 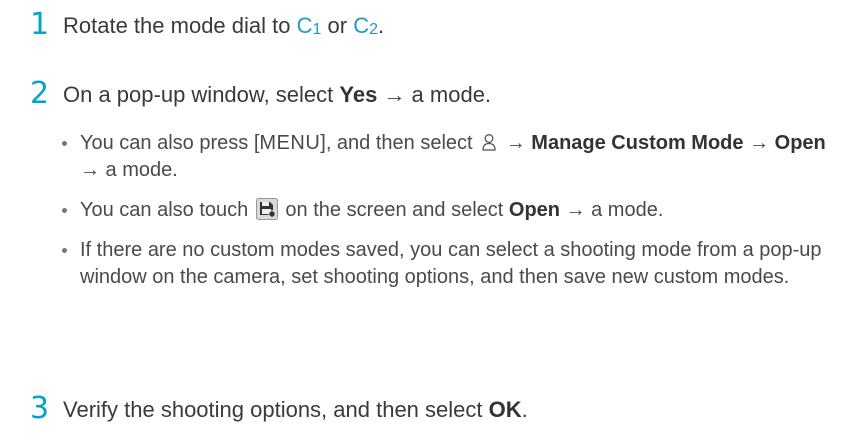 I want to click on step-text: Rotate the mode dial to C1 or C2., so click(x=224, y=25).